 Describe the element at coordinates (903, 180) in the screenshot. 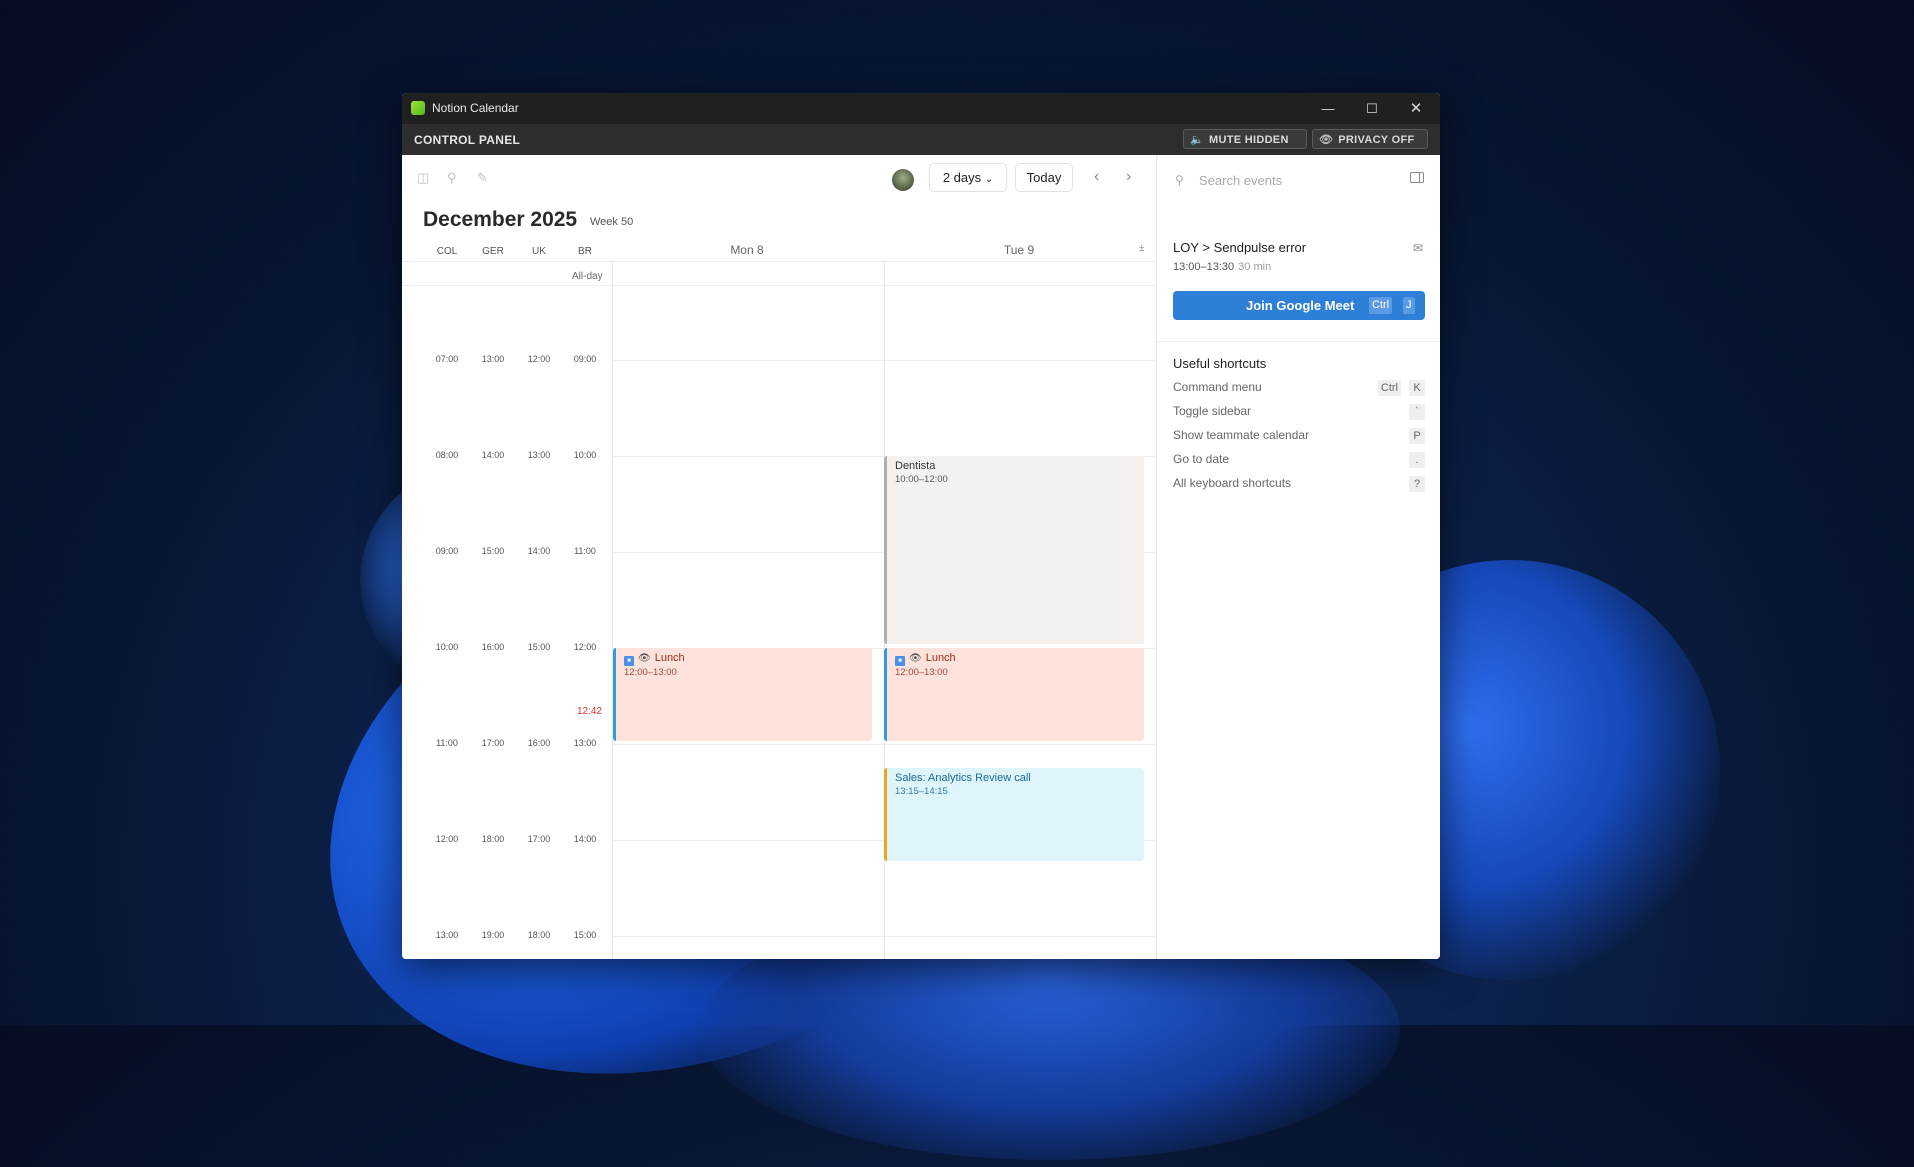

I see `avatar` at that location.